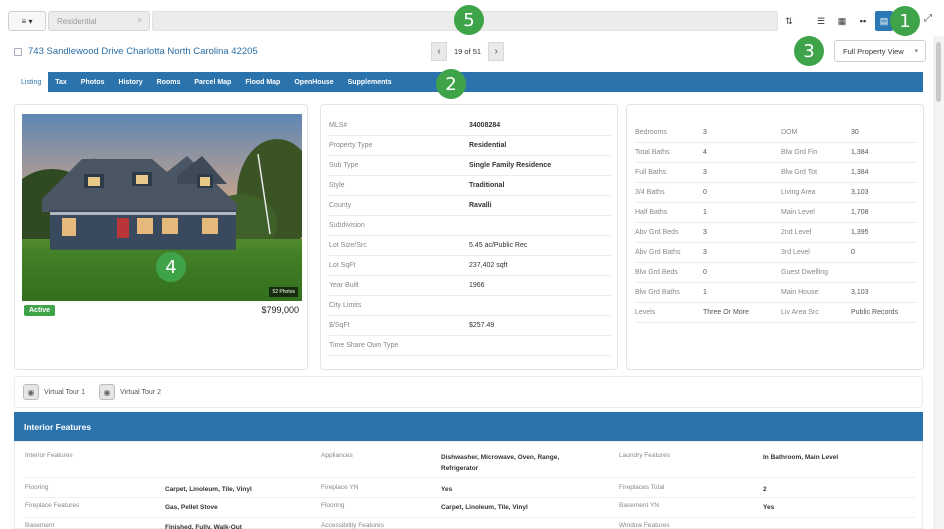  I want to click on page-scrollbar, so click(938, 282).